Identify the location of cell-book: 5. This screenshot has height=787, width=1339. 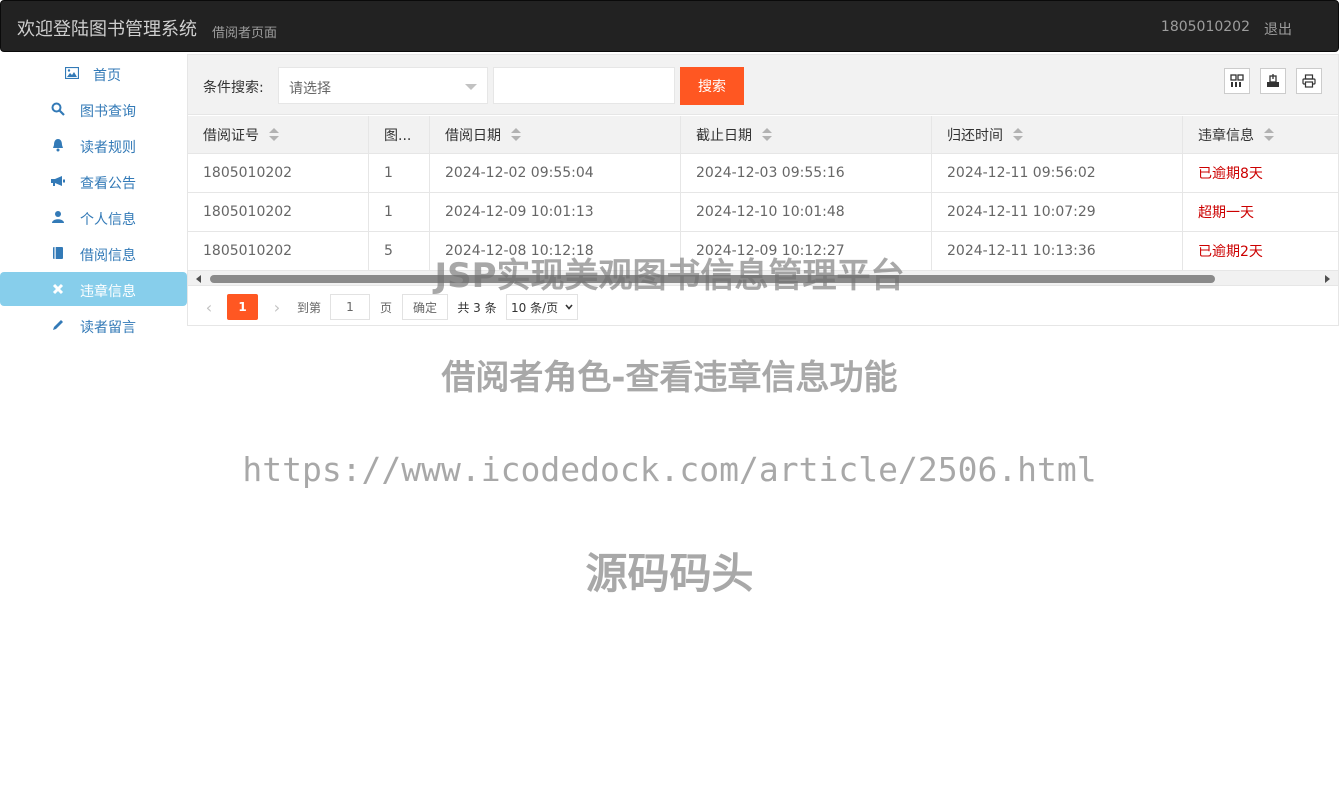
(399, 251).